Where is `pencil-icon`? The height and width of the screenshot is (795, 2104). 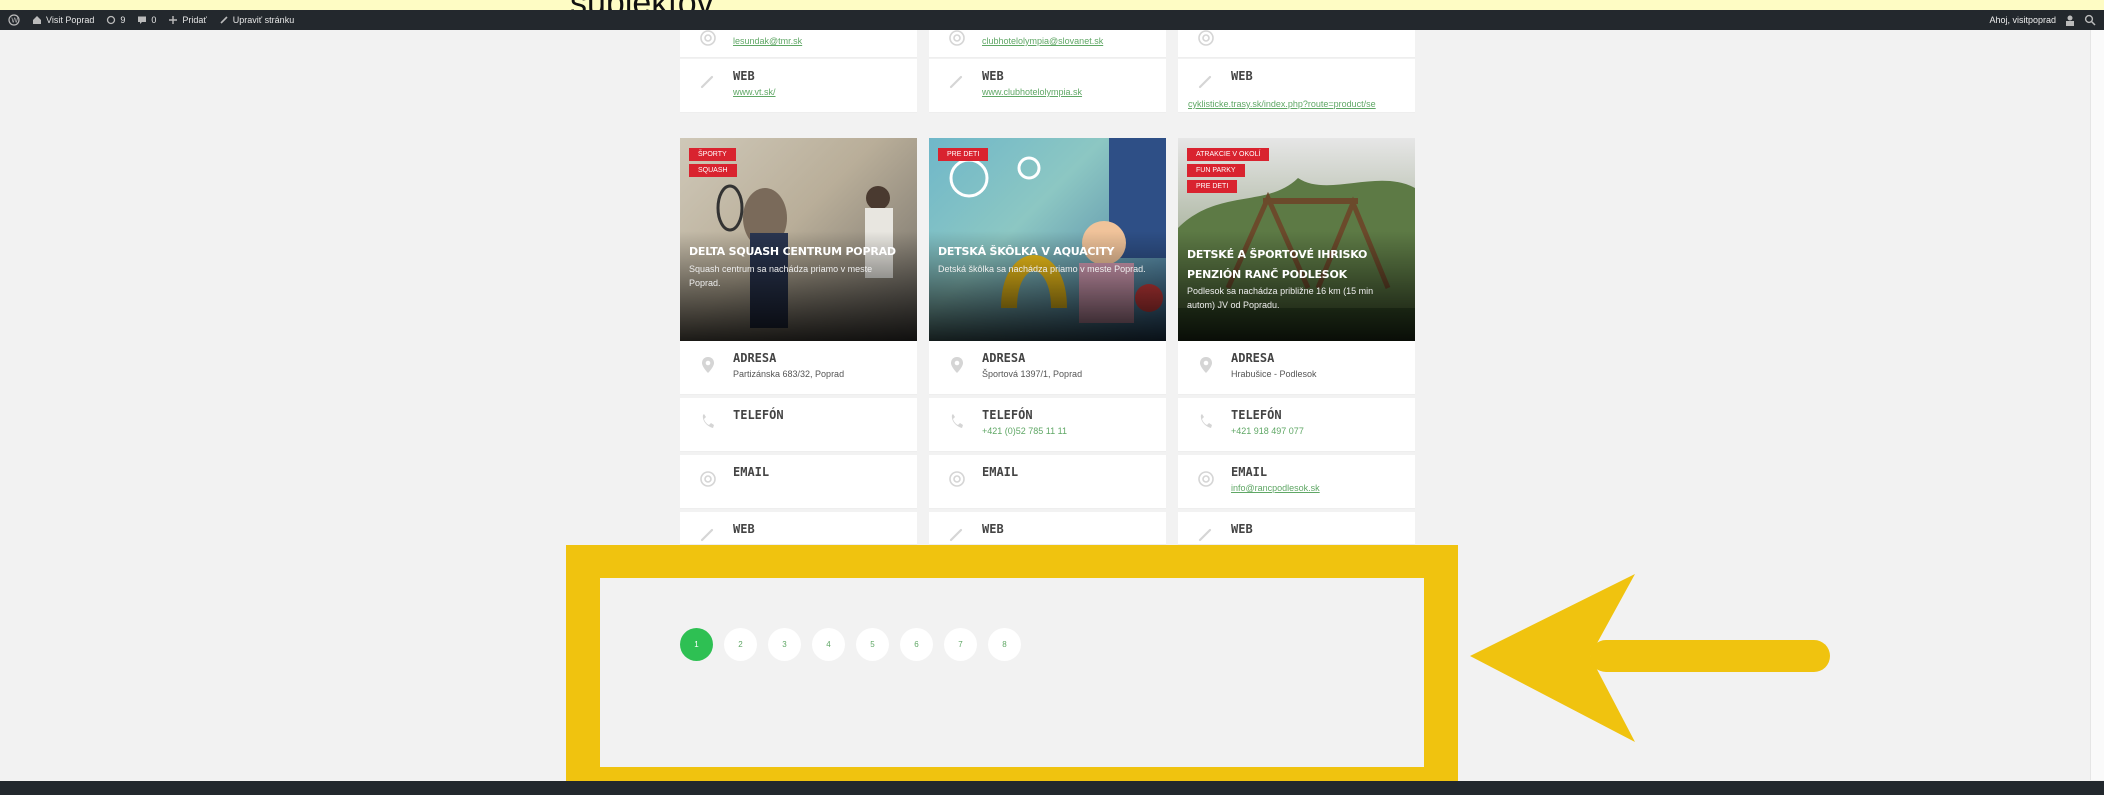
pencil-icon is located at coordinates (224, 20).